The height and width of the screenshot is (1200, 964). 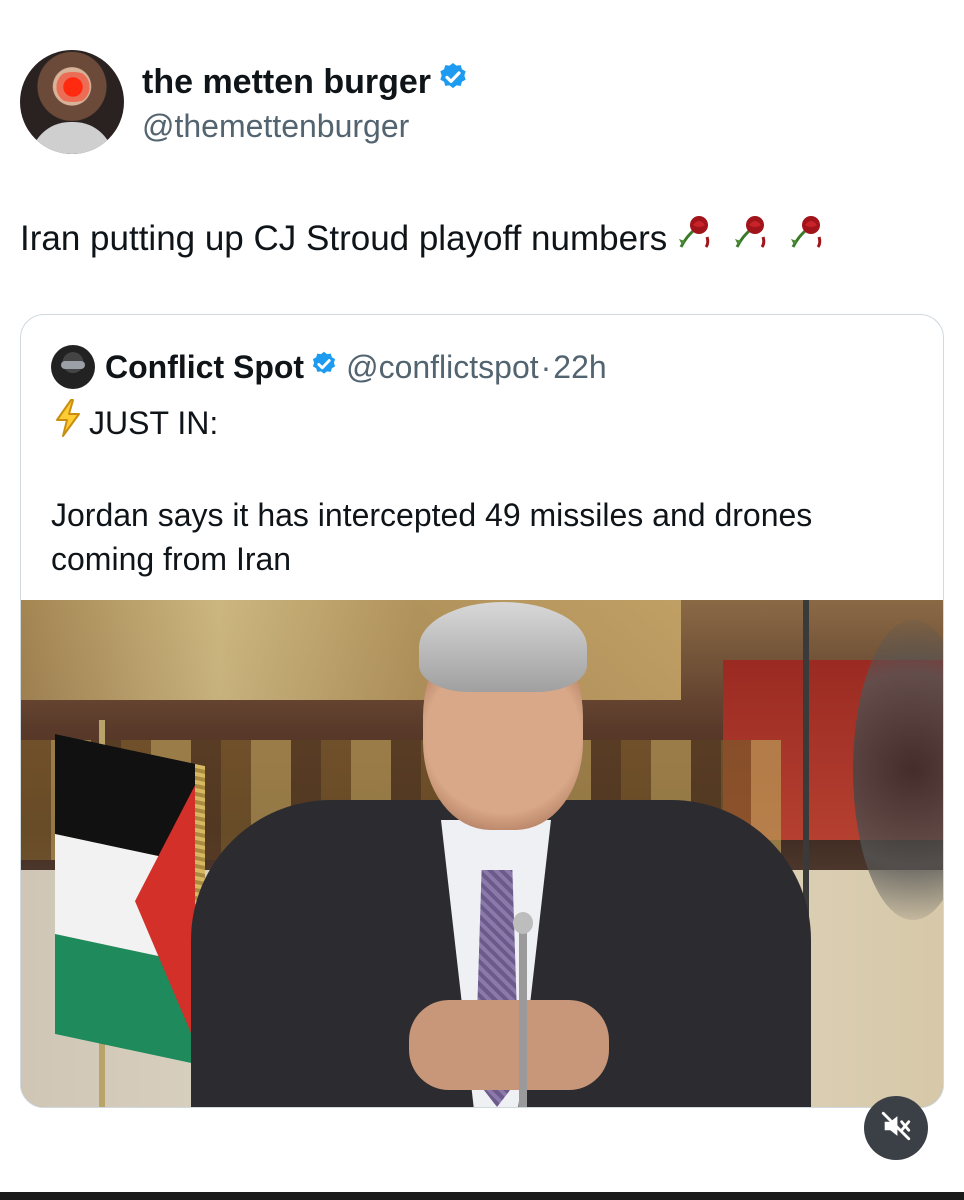 I want to click on quoted-author-name: Conflict Spot, so click(x=204, y=367).